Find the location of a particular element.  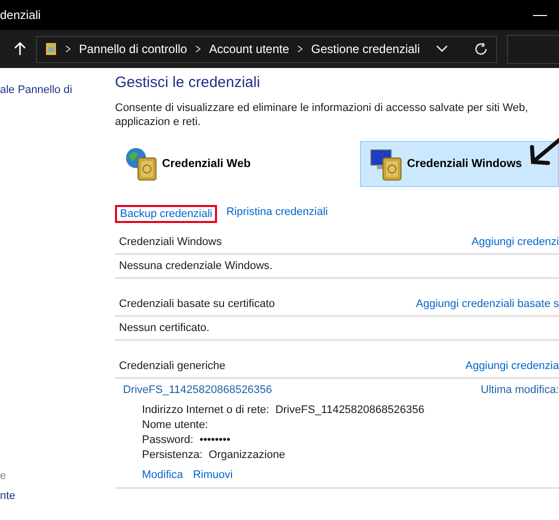

detail-text: Nome utente: is located at coordinates (176, 425).